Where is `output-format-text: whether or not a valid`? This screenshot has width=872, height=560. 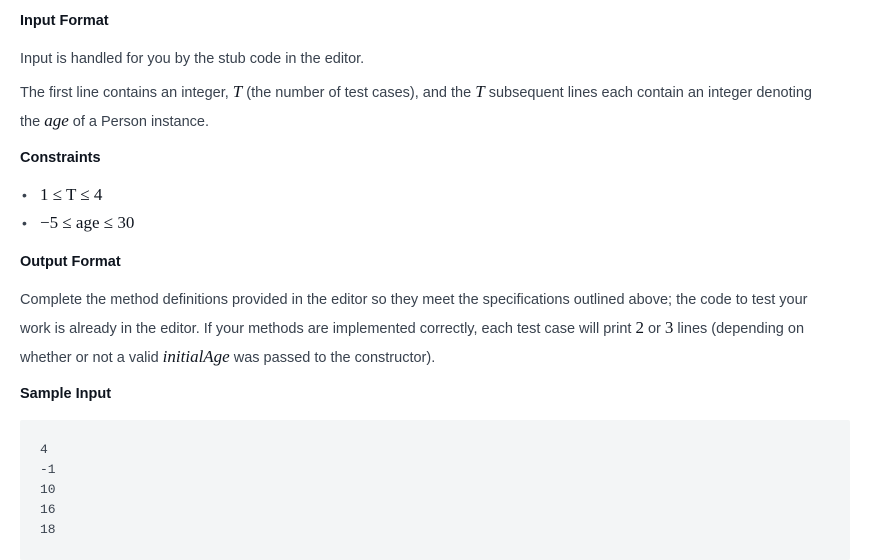
output-format-text: whether or not a valid is located at coordinates (91, 358).